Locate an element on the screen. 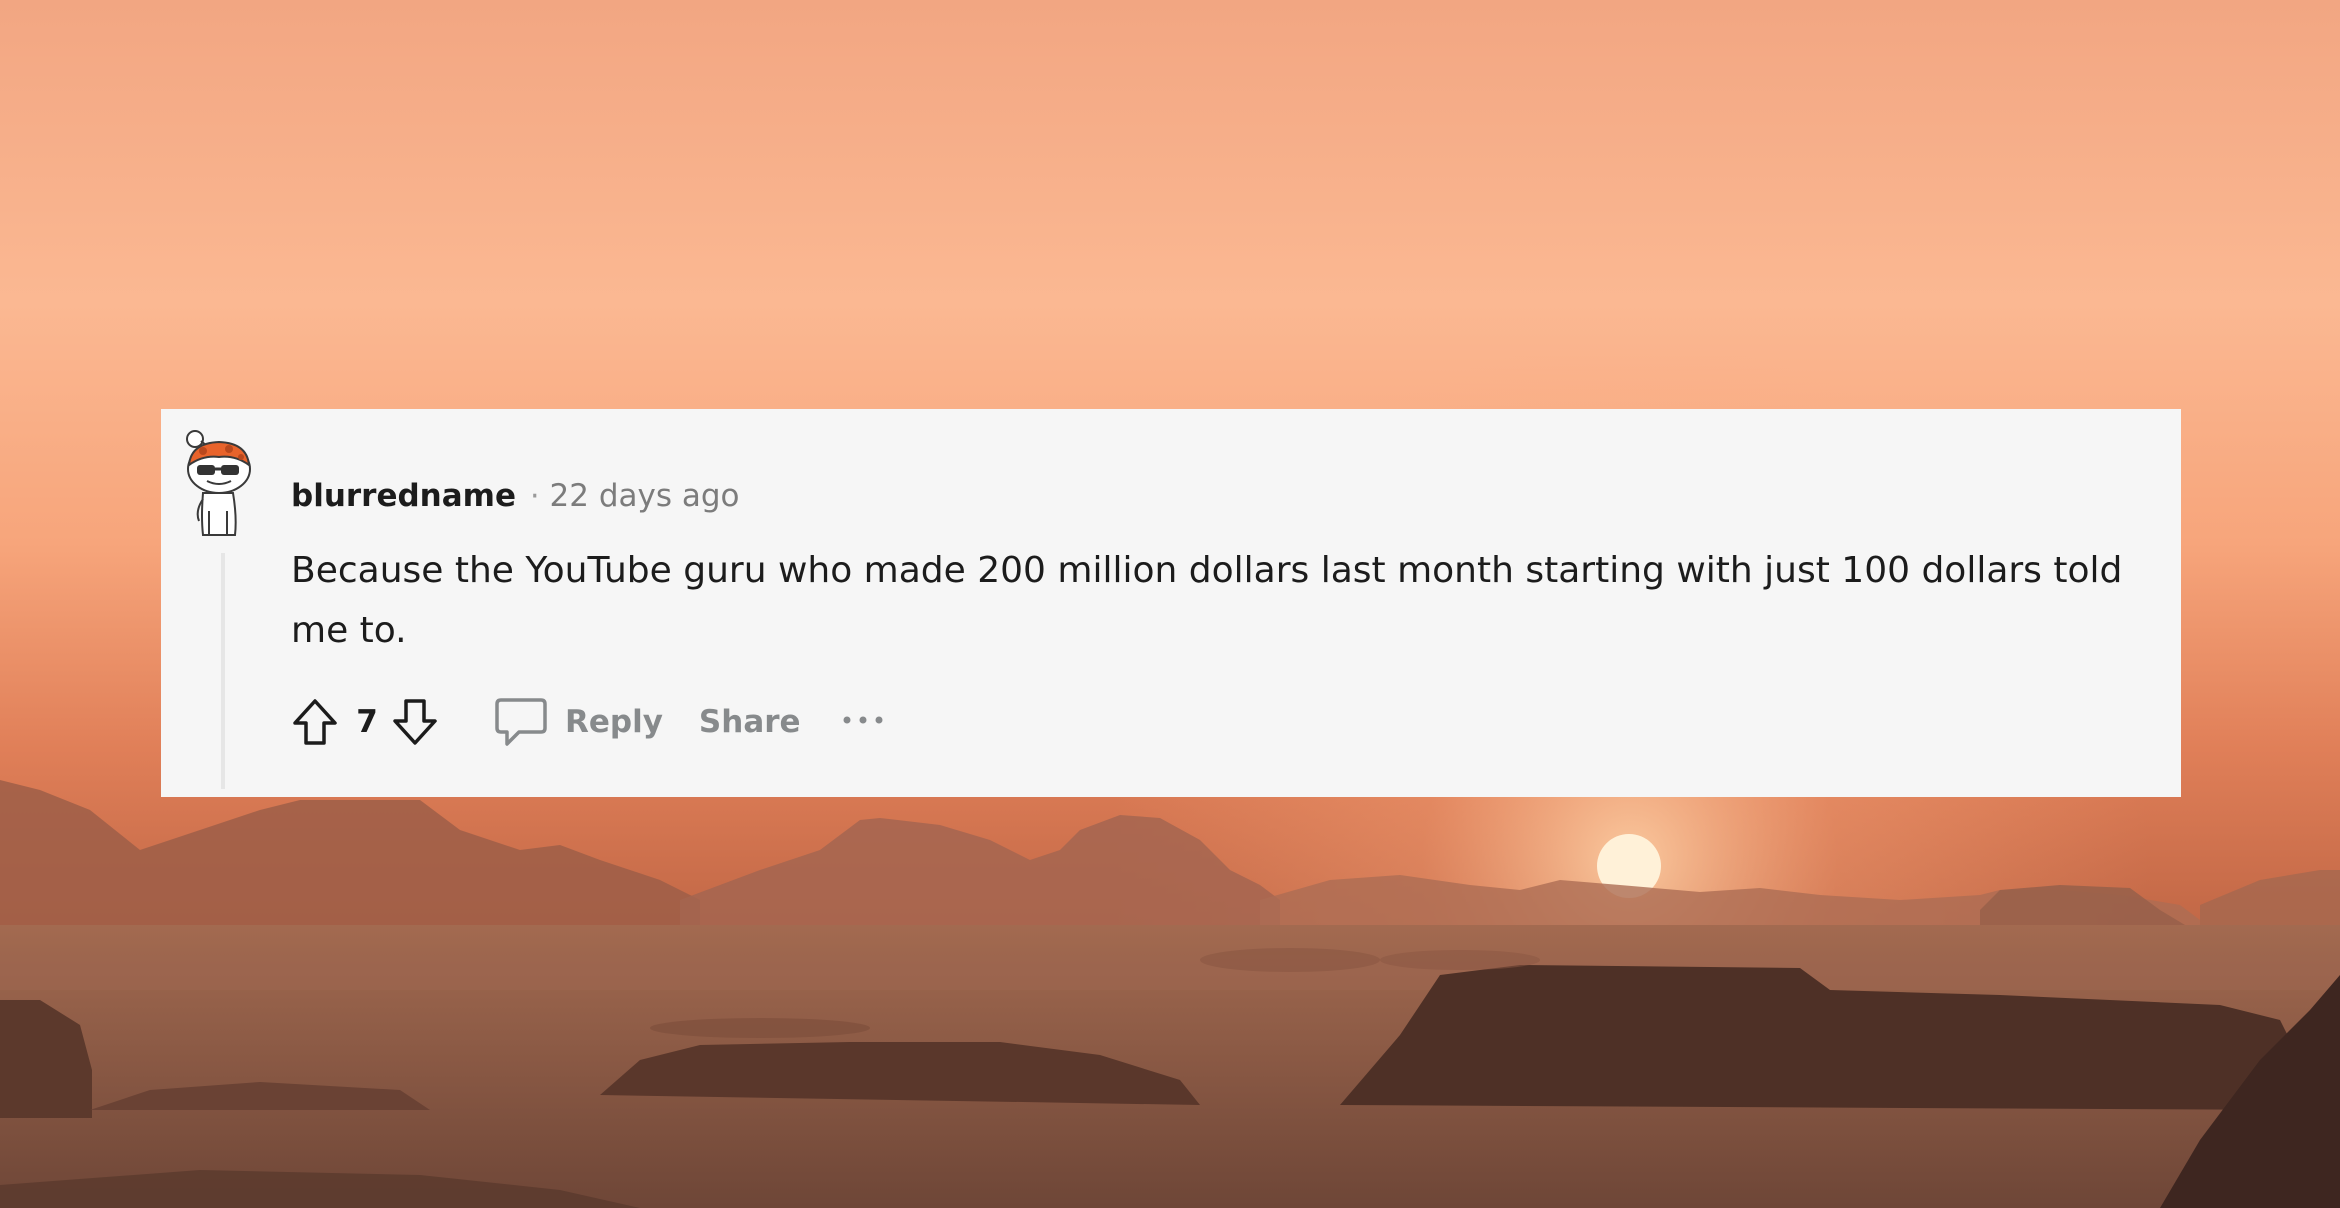 The width and height of the screenshot is (2340, 1208). share-button: Share is located at coordinates (750, 722).